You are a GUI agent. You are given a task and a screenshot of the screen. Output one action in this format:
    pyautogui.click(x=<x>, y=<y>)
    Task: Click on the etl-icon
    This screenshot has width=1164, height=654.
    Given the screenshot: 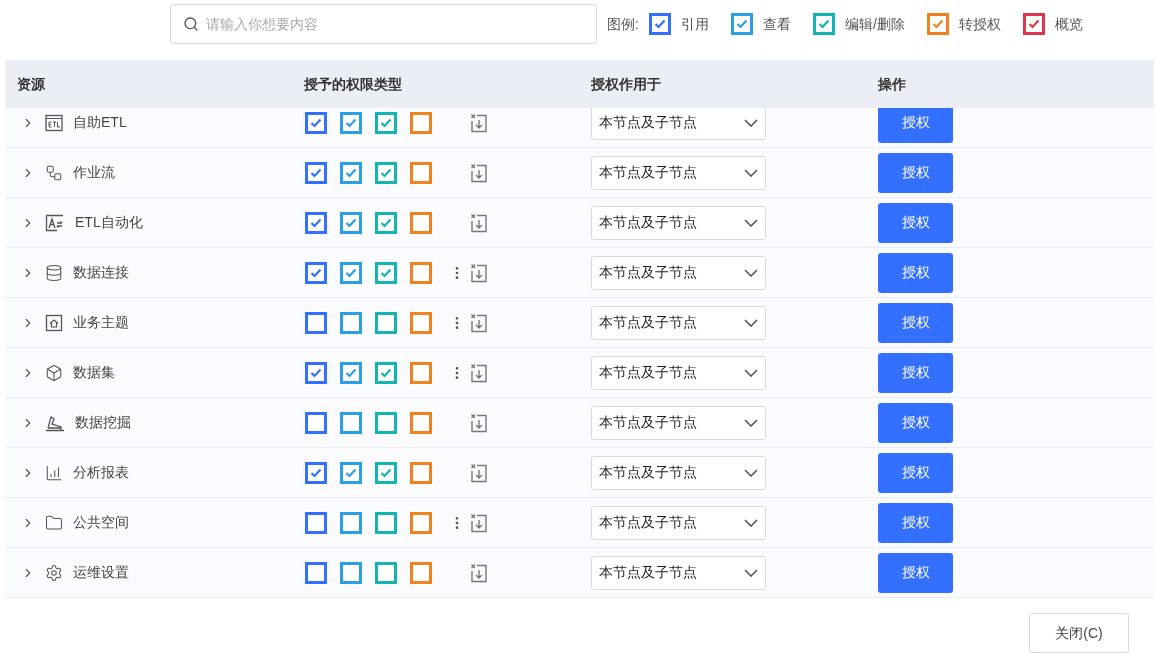 What is the action you would take?
    pyautogui.click(x=54, y=122)
    